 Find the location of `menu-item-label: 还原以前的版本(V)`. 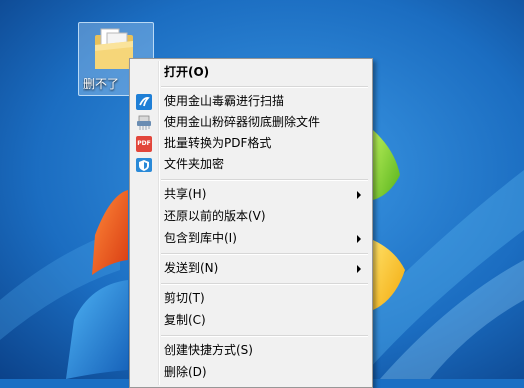

menu-item-label: 还原以前的版本(V) is located at coordinates (215, 216).